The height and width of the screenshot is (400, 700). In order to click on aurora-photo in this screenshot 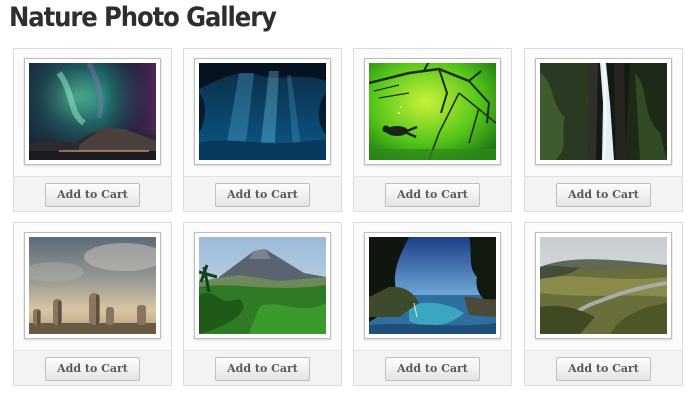, I will do `click(92, 111)`.